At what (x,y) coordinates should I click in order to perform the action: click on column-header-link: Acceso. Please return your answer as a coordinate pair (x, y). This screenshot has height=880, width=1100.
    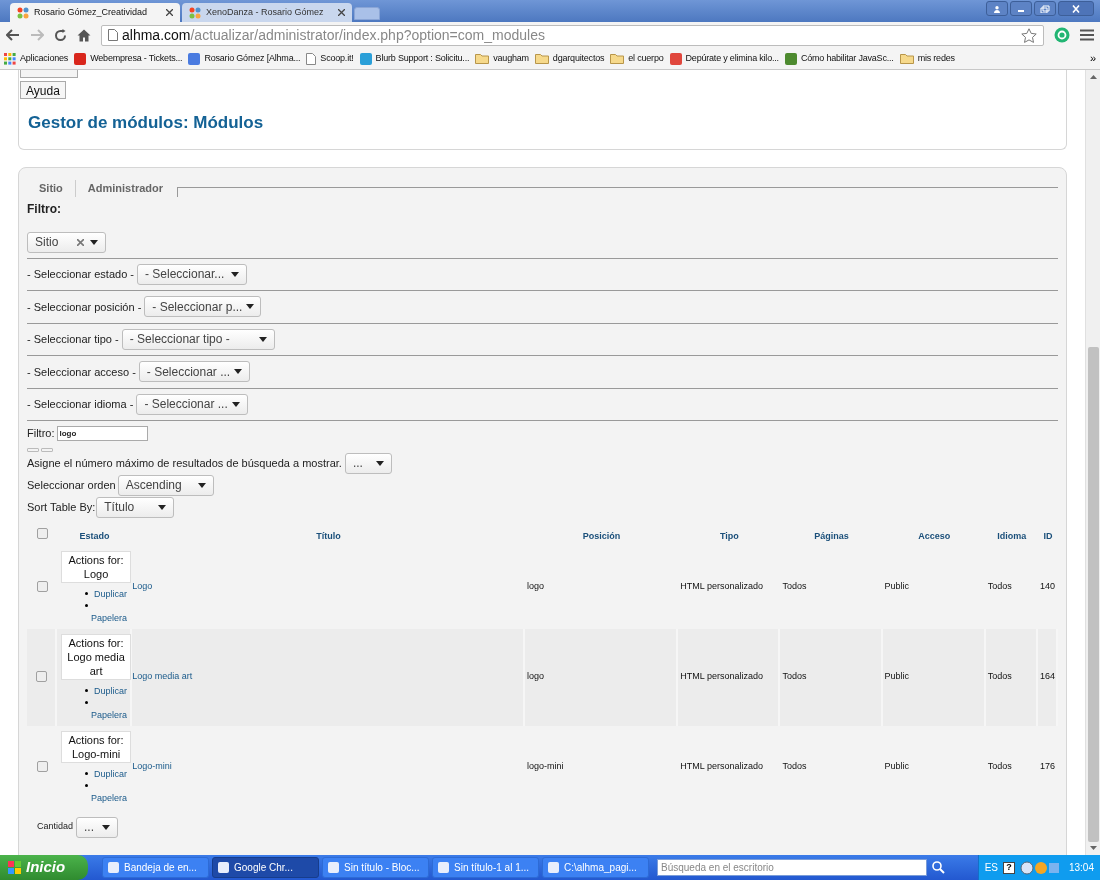
    Looking at the image, I should click on (934, 535).